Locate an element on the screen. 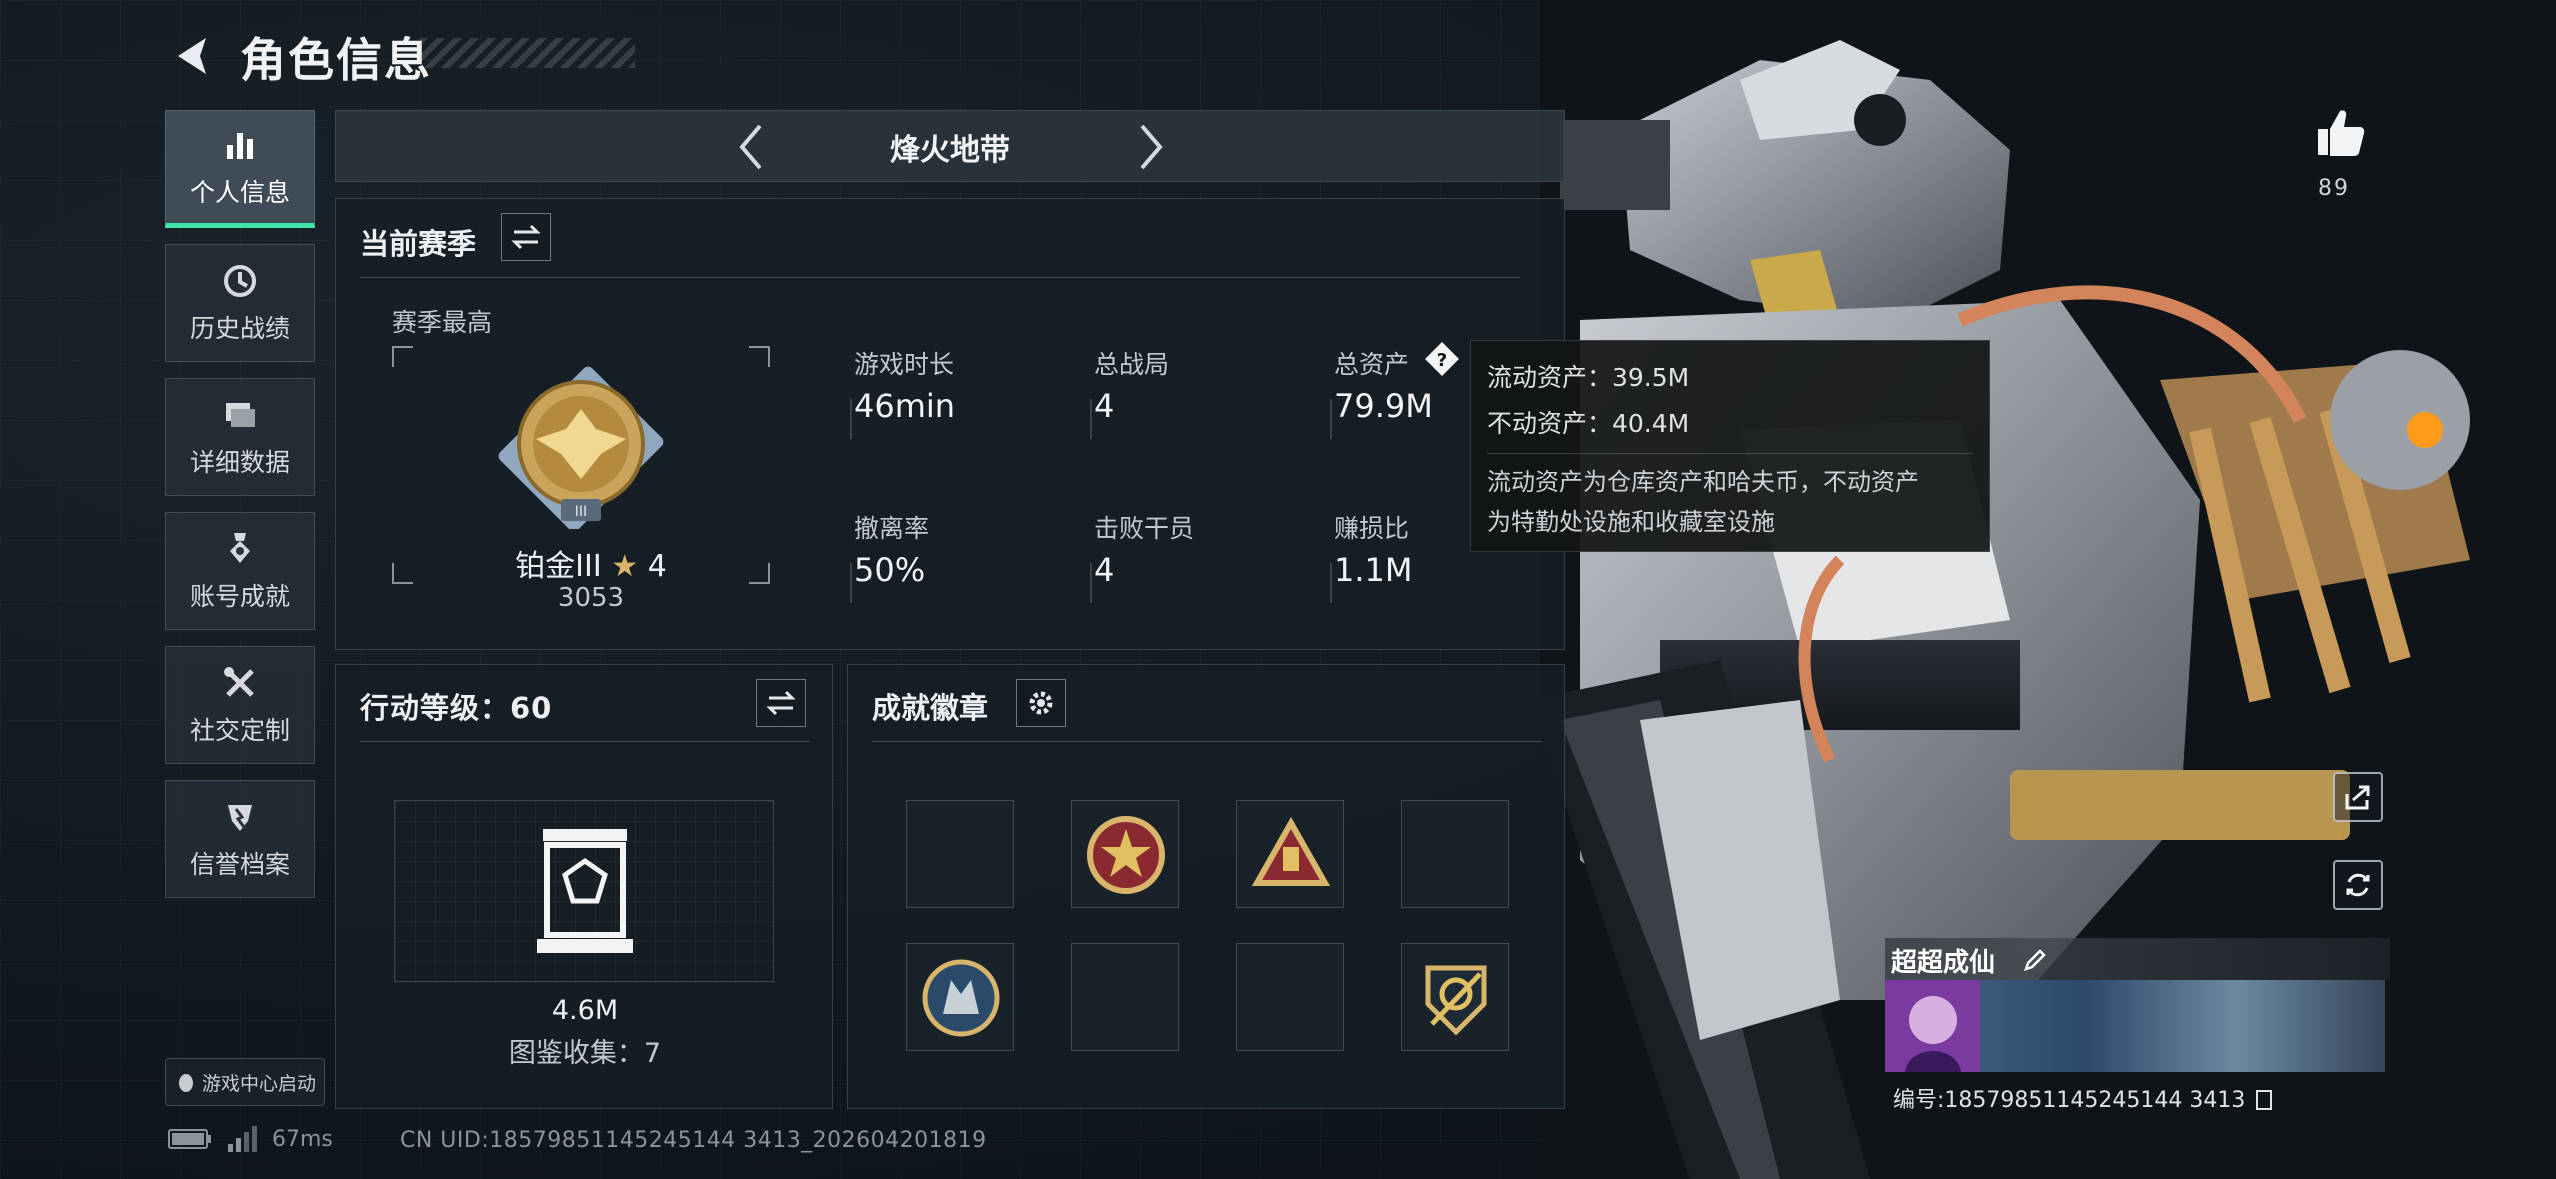 The height and width of the screenshot is (1179, 2556). action-switch-button is located at coordinates (781, 703).